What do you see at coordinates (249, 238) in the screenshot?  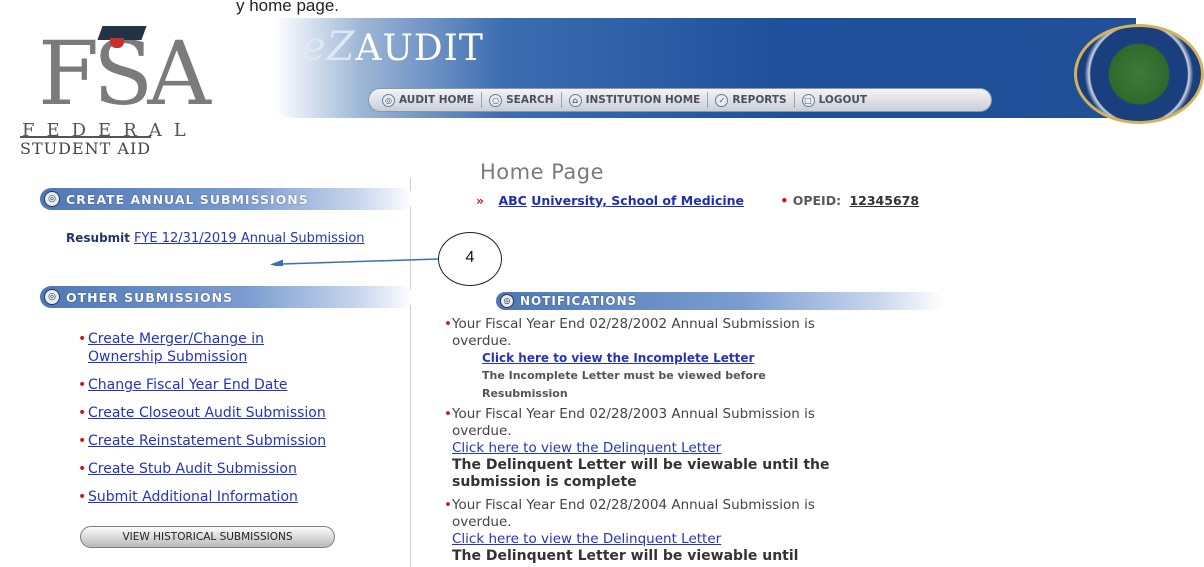 I see `resubmit-fye-link: FYE 12/31/2019 Annual Submission` at bounding box center [249, 238].